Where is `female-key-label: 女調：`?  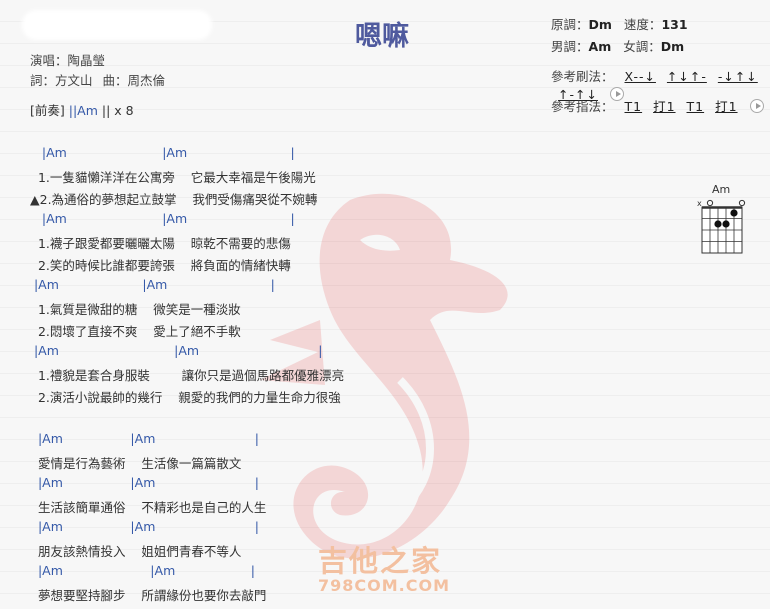
female-key-label: 女調： is located at coordinates (642, 46).